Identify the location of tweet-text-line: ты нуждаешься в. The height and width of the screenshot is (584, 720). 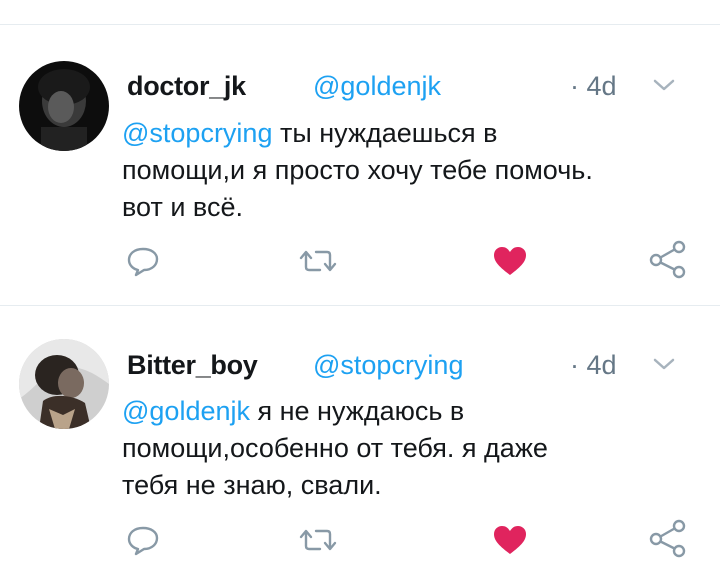
(385, 133).